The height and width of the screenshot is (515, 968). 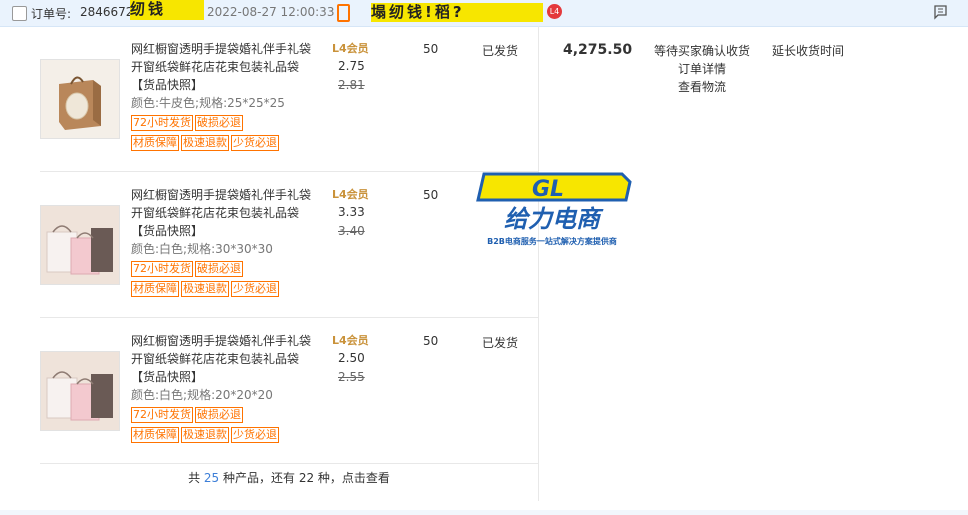 What do you see at coordinates (202, 249) in the screenshot?
I see `product-spec: 颜色:白色;规格:30*30*30` at bounding box center [202, 249].